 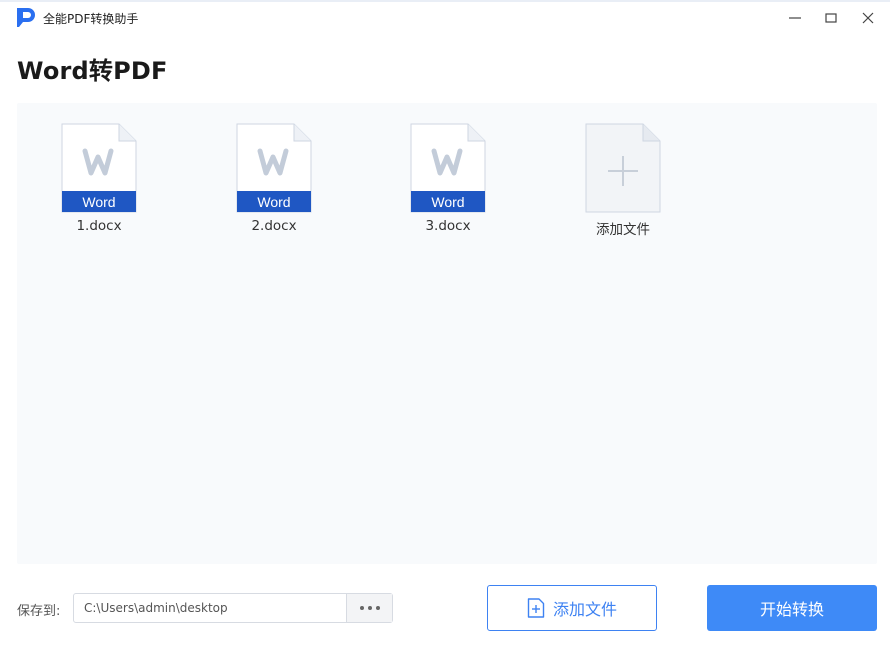 I want to click on minimize-button, so click(x=795, y=18).